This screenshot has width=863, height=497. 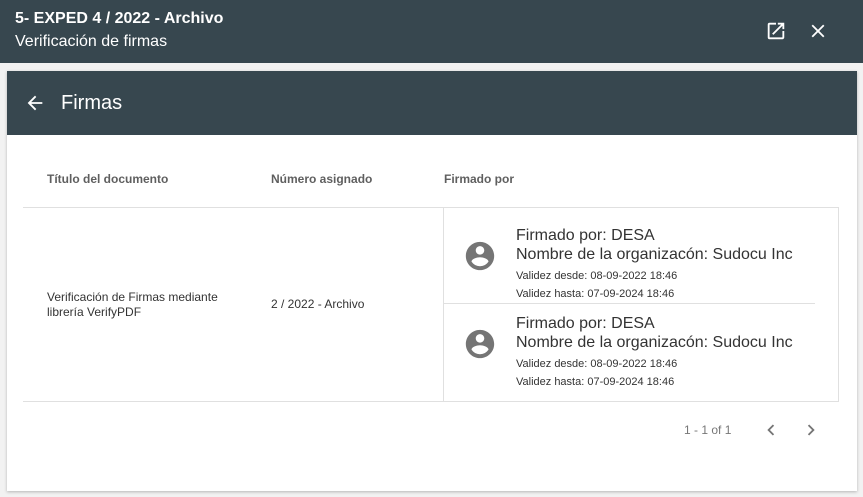 I want to click on dialog-subtitle: Verificación de firmas, so click(x=91, y=41).